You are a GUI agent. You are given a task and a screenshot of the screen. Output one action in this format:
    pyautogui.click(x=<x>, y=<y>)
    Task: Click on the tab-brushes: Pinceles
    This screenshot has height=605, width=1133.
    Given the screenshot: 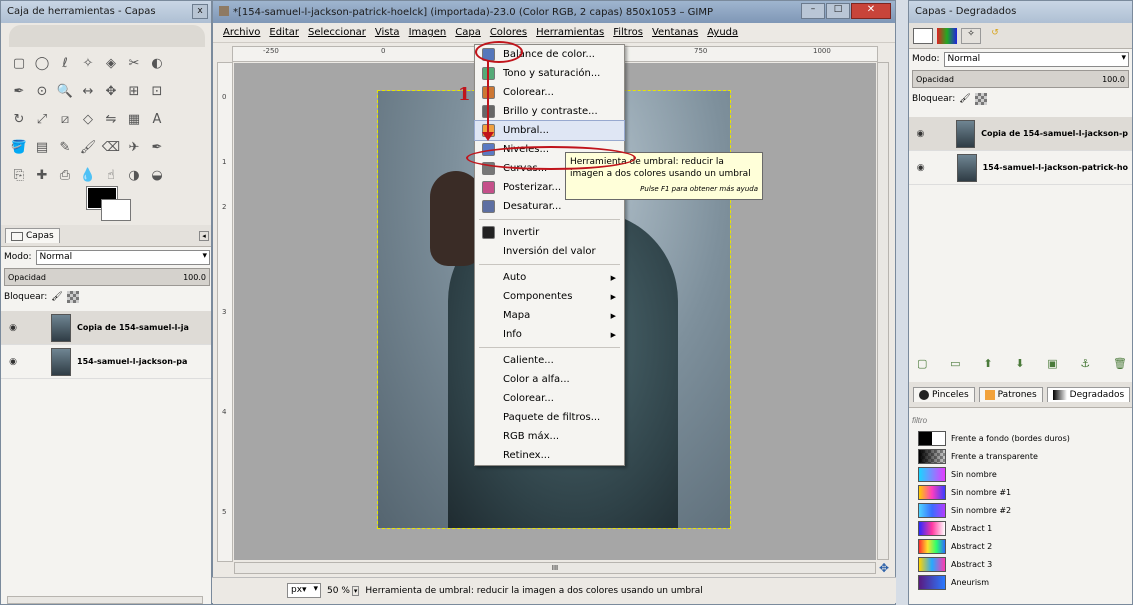 What is the action you would take?
    pyautogui.click(x=944, y=394)
    